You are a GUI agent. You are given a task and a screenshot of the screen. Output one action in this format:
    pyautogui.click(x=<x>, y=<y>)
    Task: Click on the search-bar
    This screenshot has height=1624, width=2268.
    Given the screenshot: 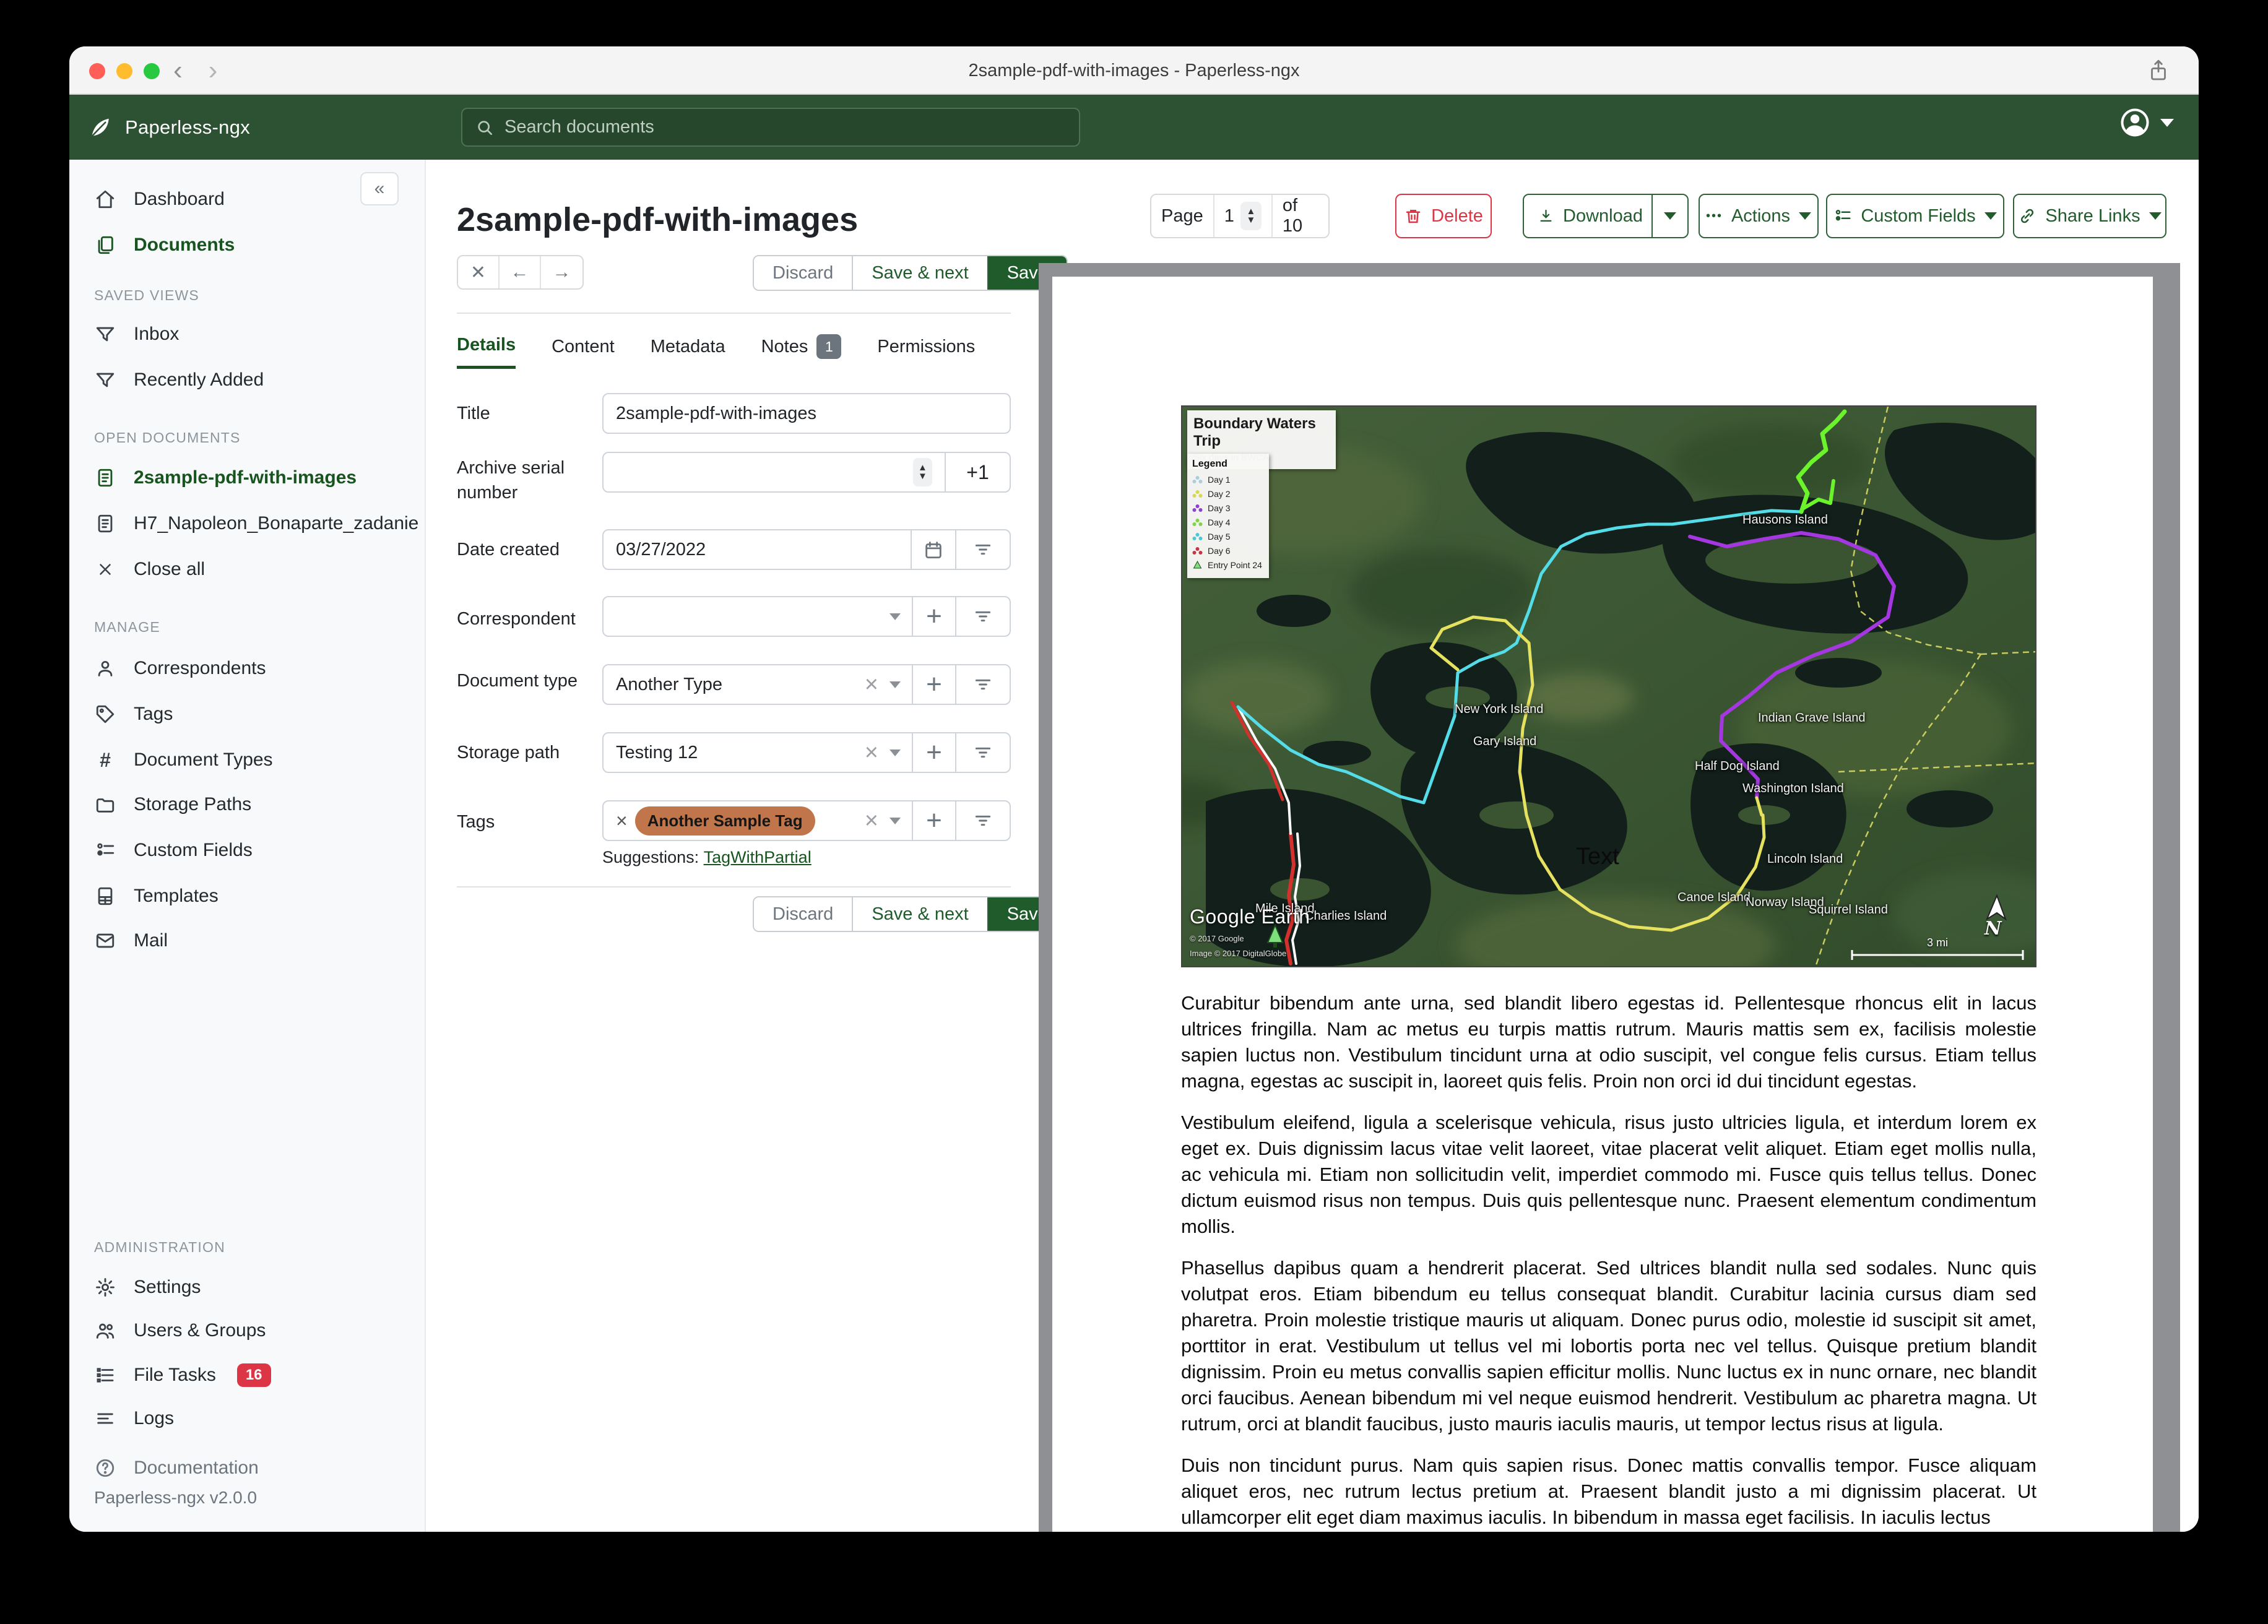 What is the action you would take?
    pyautogui.click(x=770, y=128)
    